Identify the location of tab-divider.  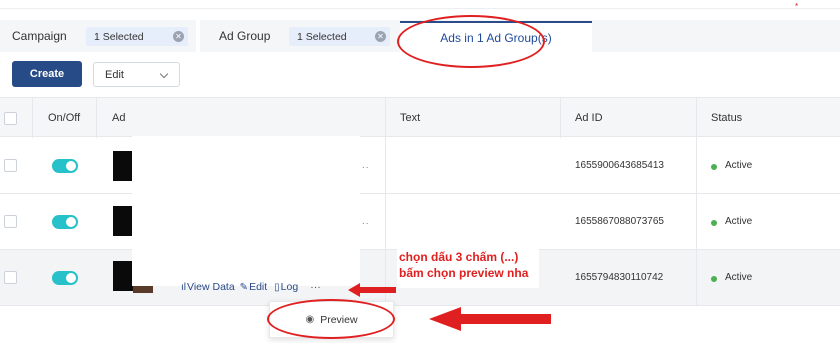
(198, 36).